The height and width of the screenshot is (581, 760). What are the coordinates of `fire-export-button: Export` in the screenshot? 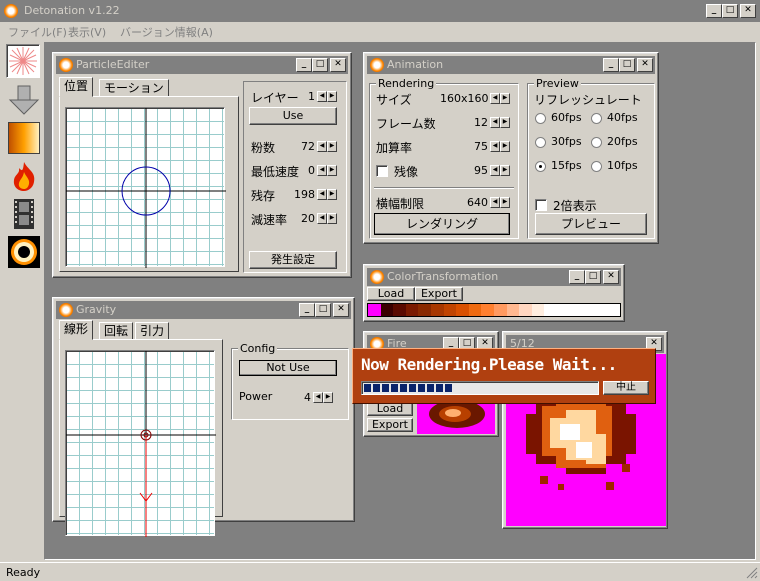 It's located at (390, 425).